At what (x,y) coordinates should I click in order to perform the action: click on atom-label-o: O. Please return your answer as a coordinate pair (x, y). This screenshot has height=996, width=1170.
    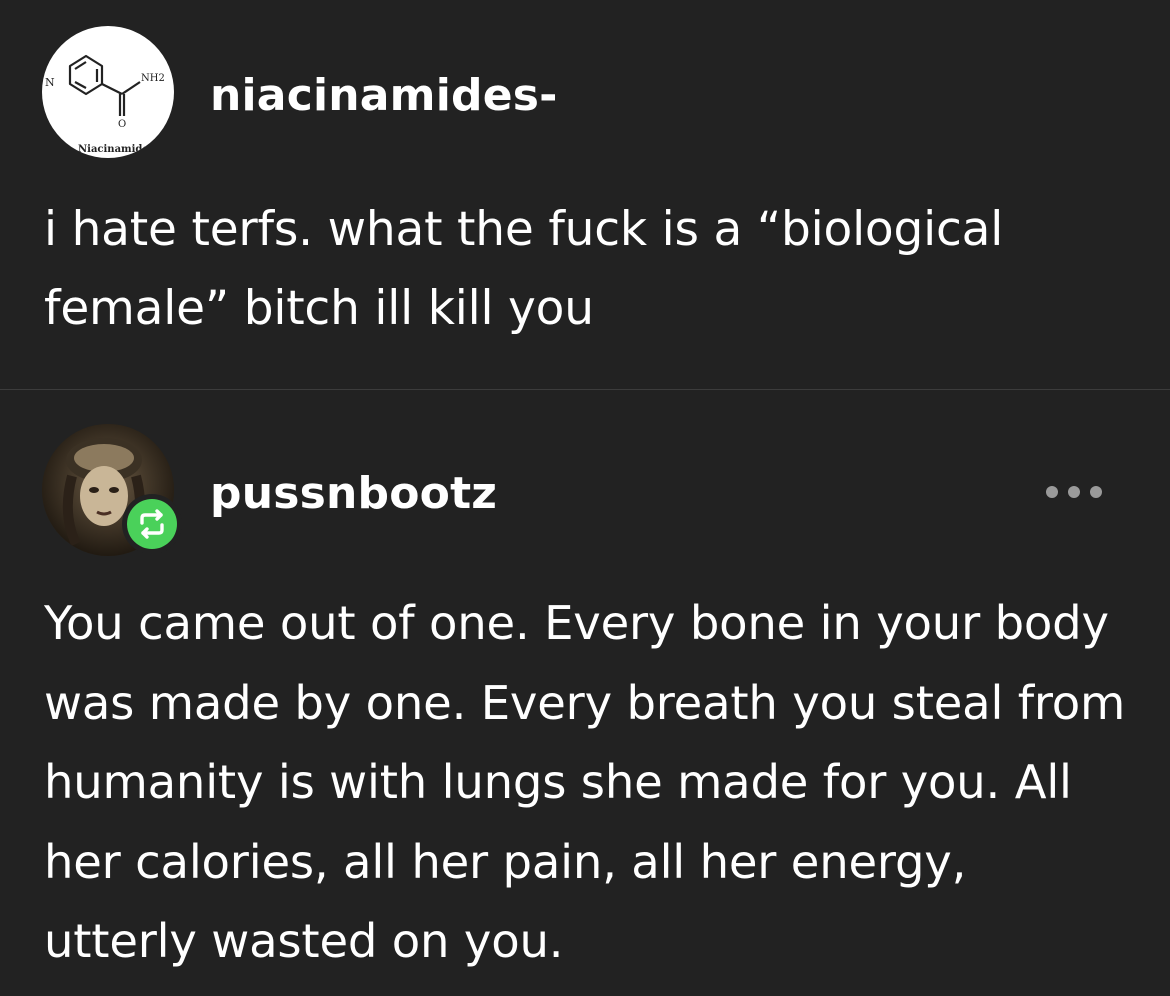
    Looking at the image, I should click on (122, 124).